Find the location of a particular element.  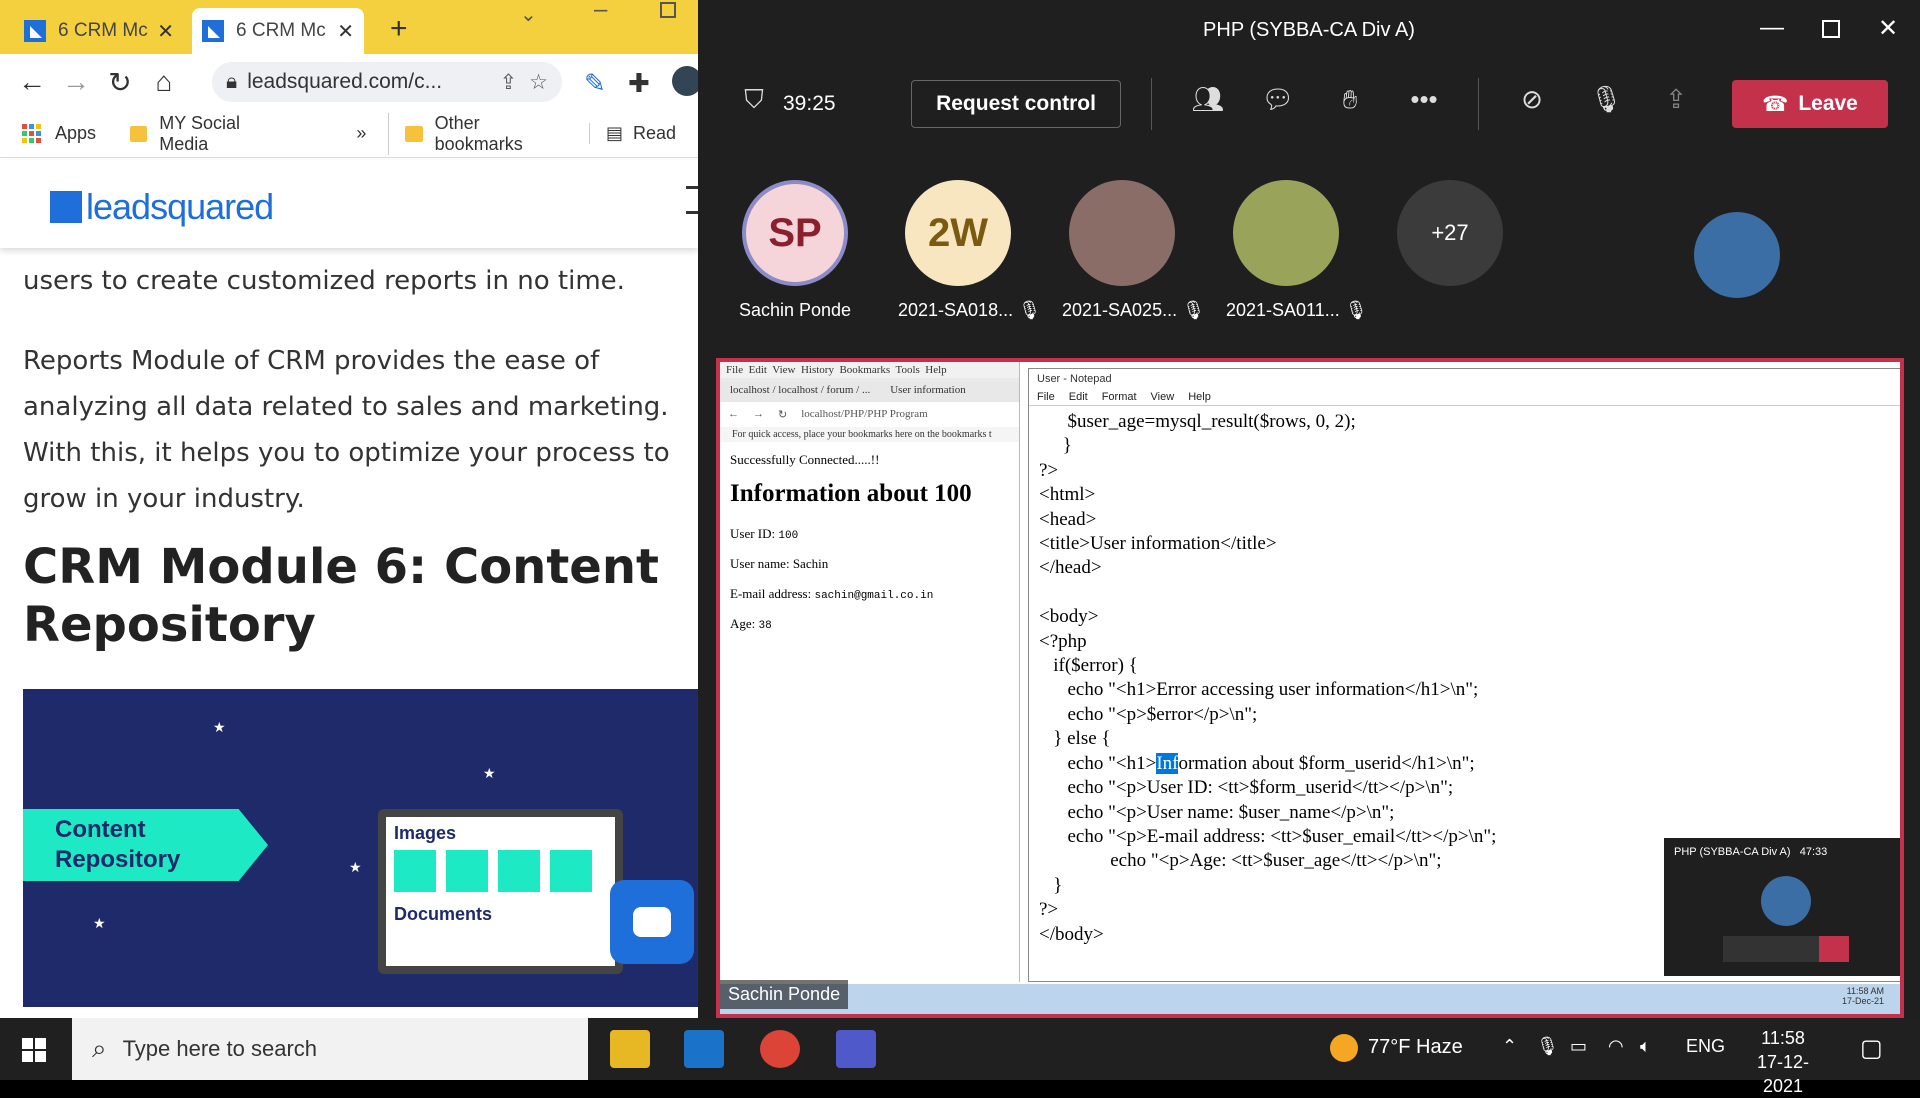

volume-icon: 🔈︎ is located at coordinates (1645, 1046).